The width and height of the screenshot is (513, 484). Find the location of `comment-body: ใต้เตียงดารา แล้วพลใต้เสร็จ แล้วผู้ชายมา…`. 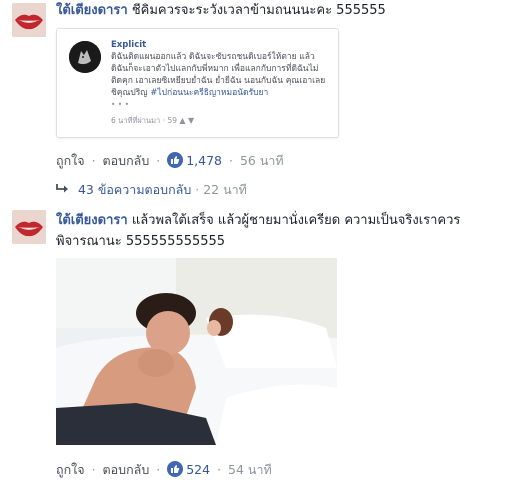

comment-body: ใต้เตียงดารา แล้วพลใต้เสร็จ แล้วผู้ชายมา… is located at coordinates (281, 231).